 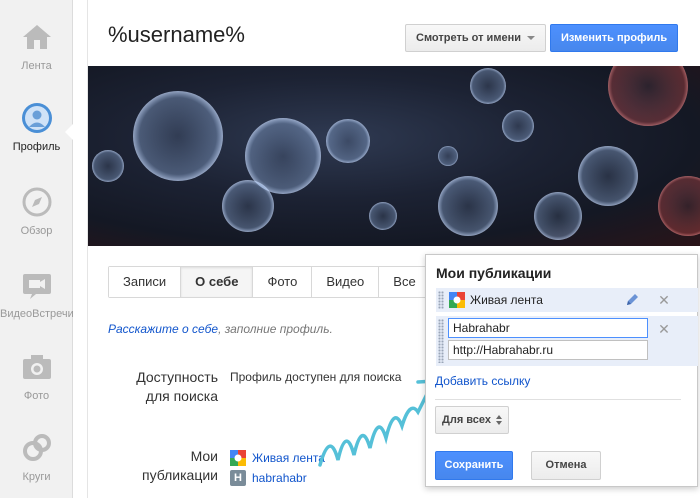 What do you see at coordinates (36, 286) in the screenshot?
I see `video-icon` at bounding box center [36, 286].